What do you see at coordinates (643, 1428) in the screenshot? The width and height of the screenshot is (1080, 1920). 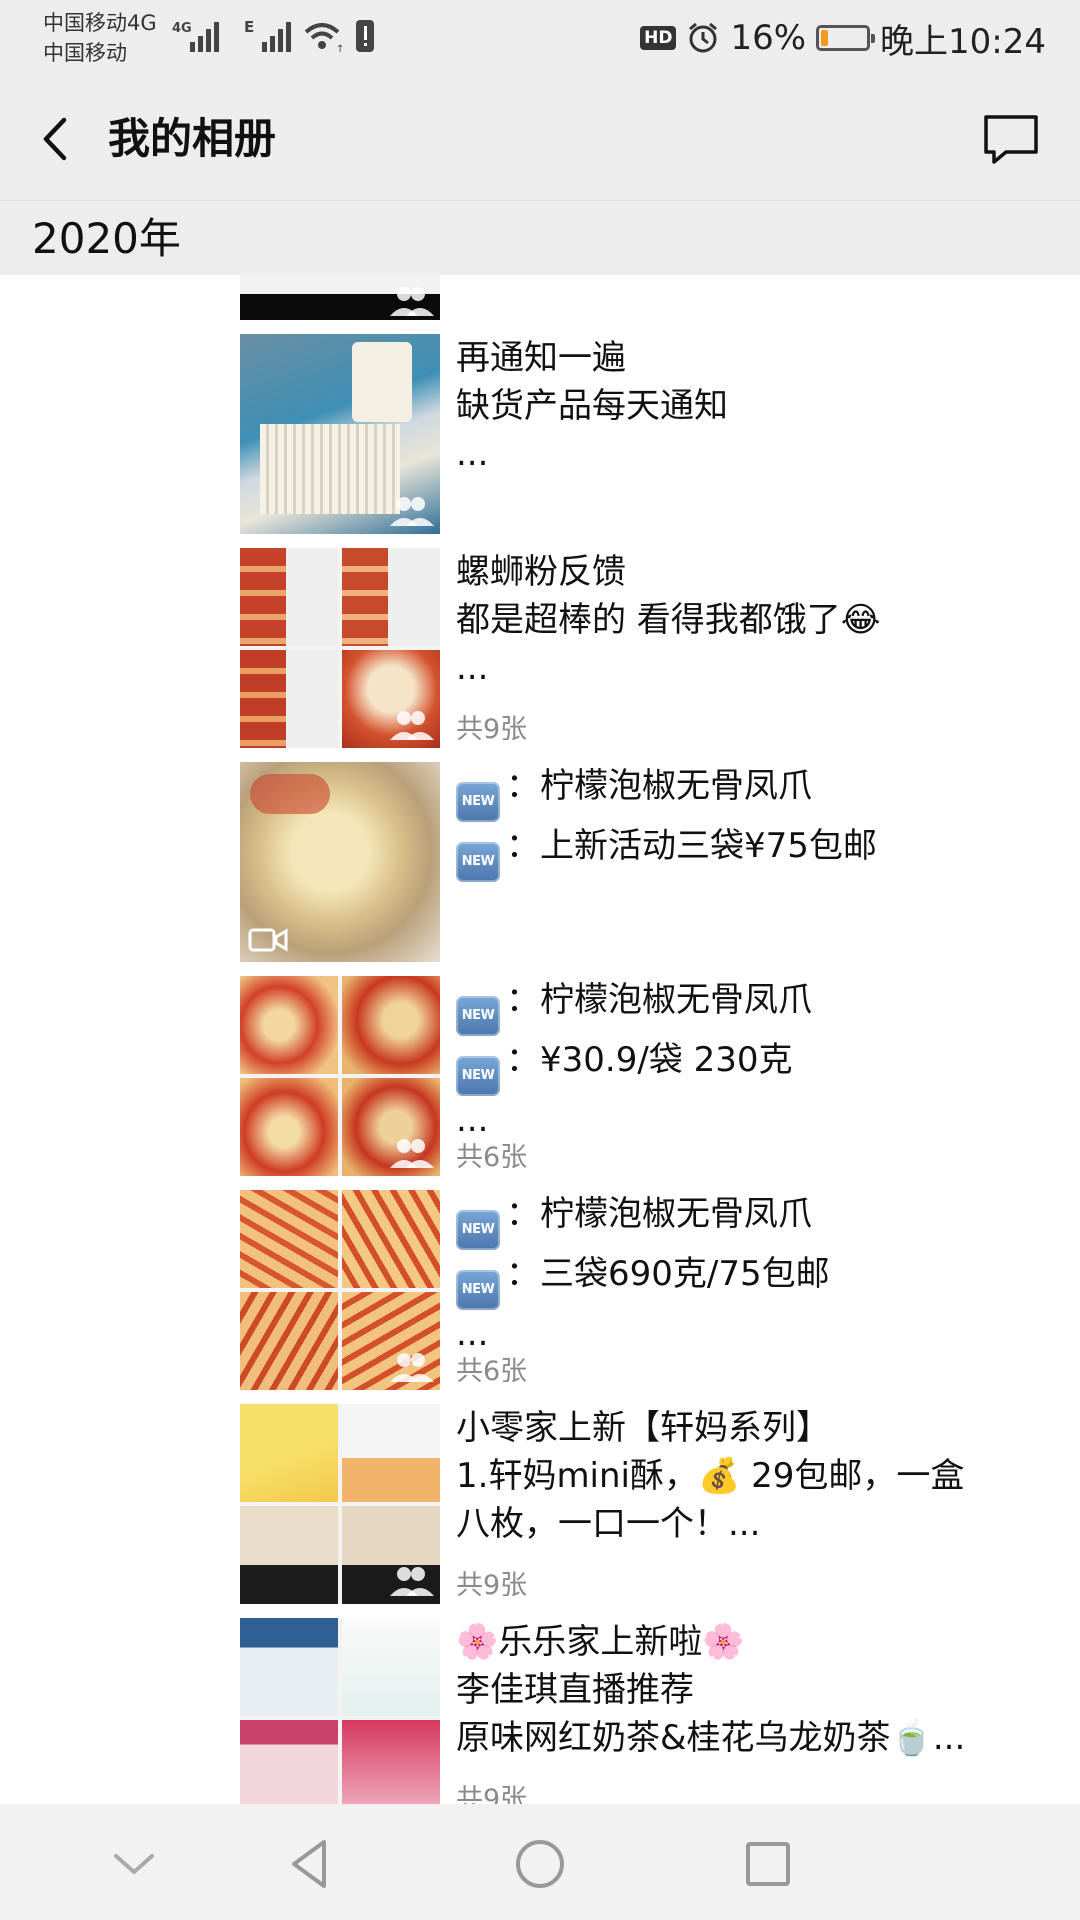 I see `post-line: 小零家上新【轩妈系列】` at bounding box center [643, 1428].